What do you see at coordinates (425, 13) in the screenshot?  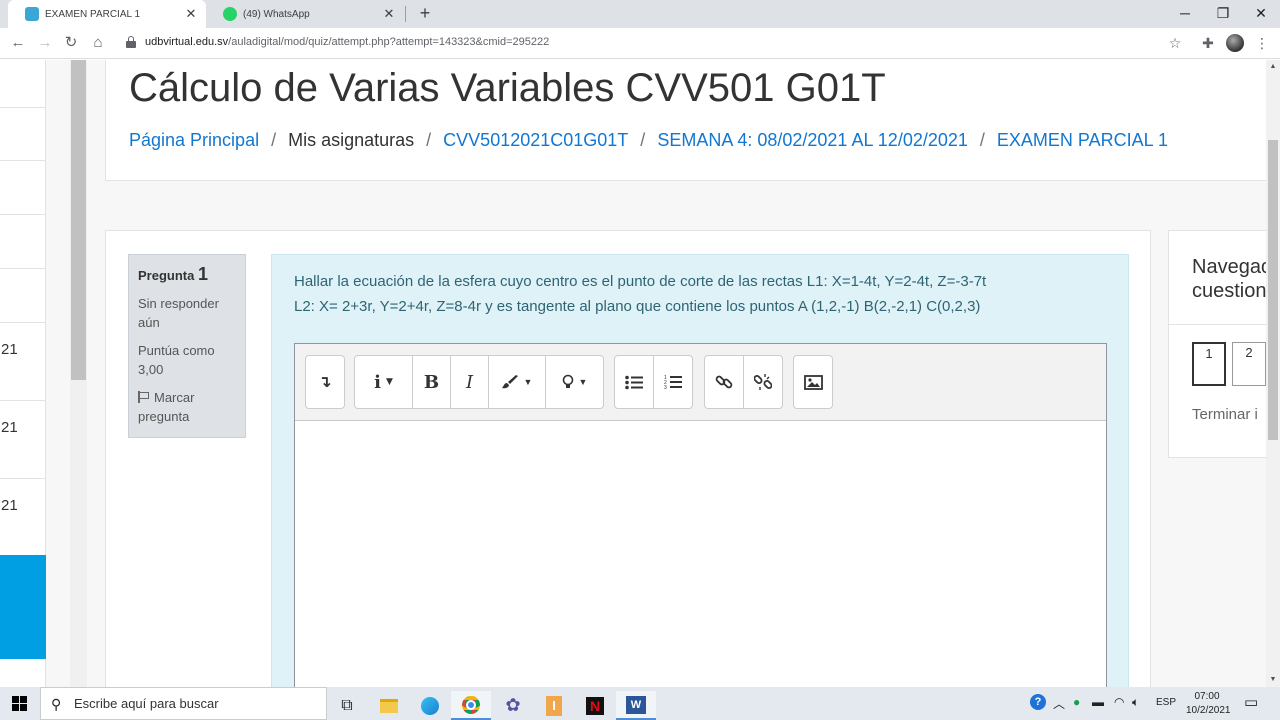 I see `new-tab-icon: +` at bounding box center [425, 13].